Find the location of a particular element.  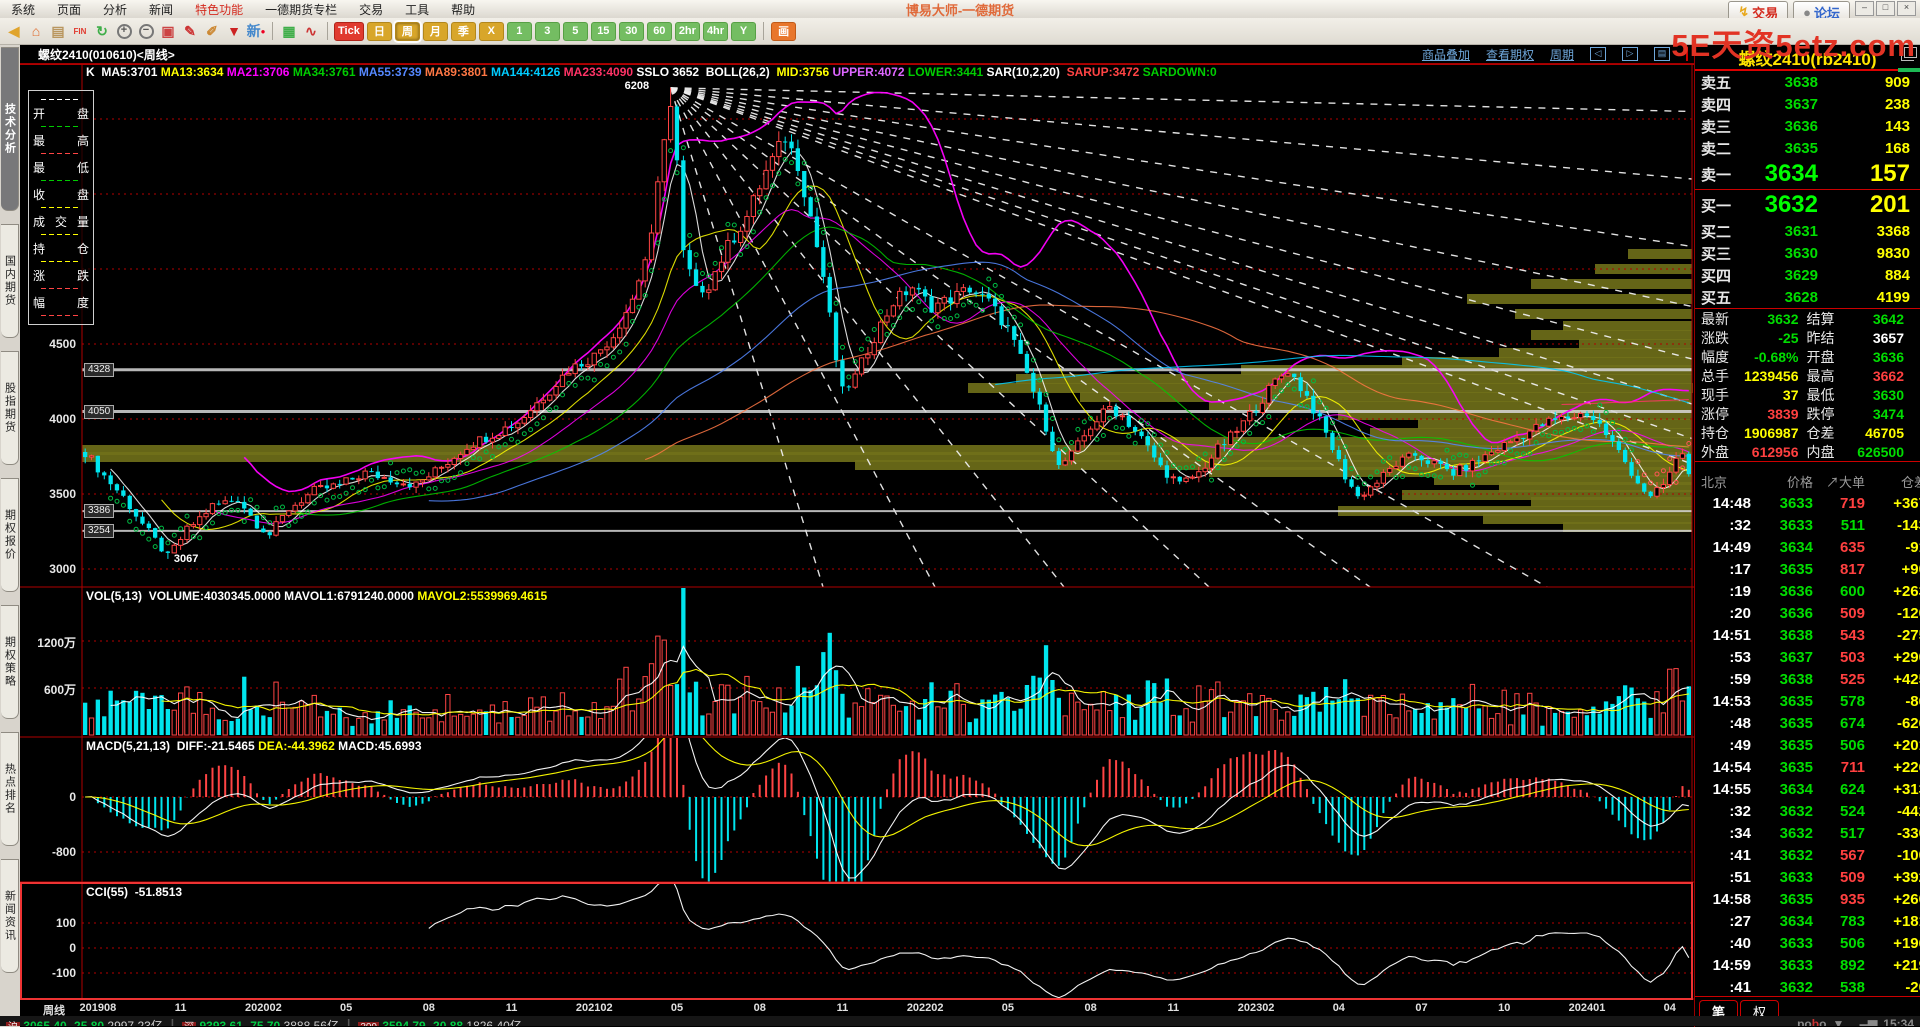

zoom-out-icon: − is located at coordinates (146, 31).